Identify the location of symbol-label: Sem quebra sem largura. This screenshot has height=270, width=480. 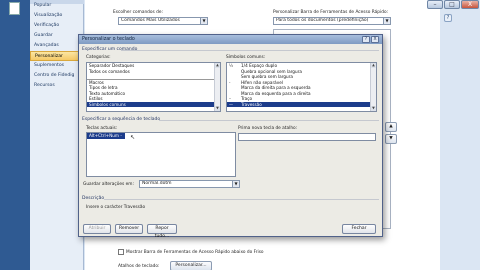
(267, 76).